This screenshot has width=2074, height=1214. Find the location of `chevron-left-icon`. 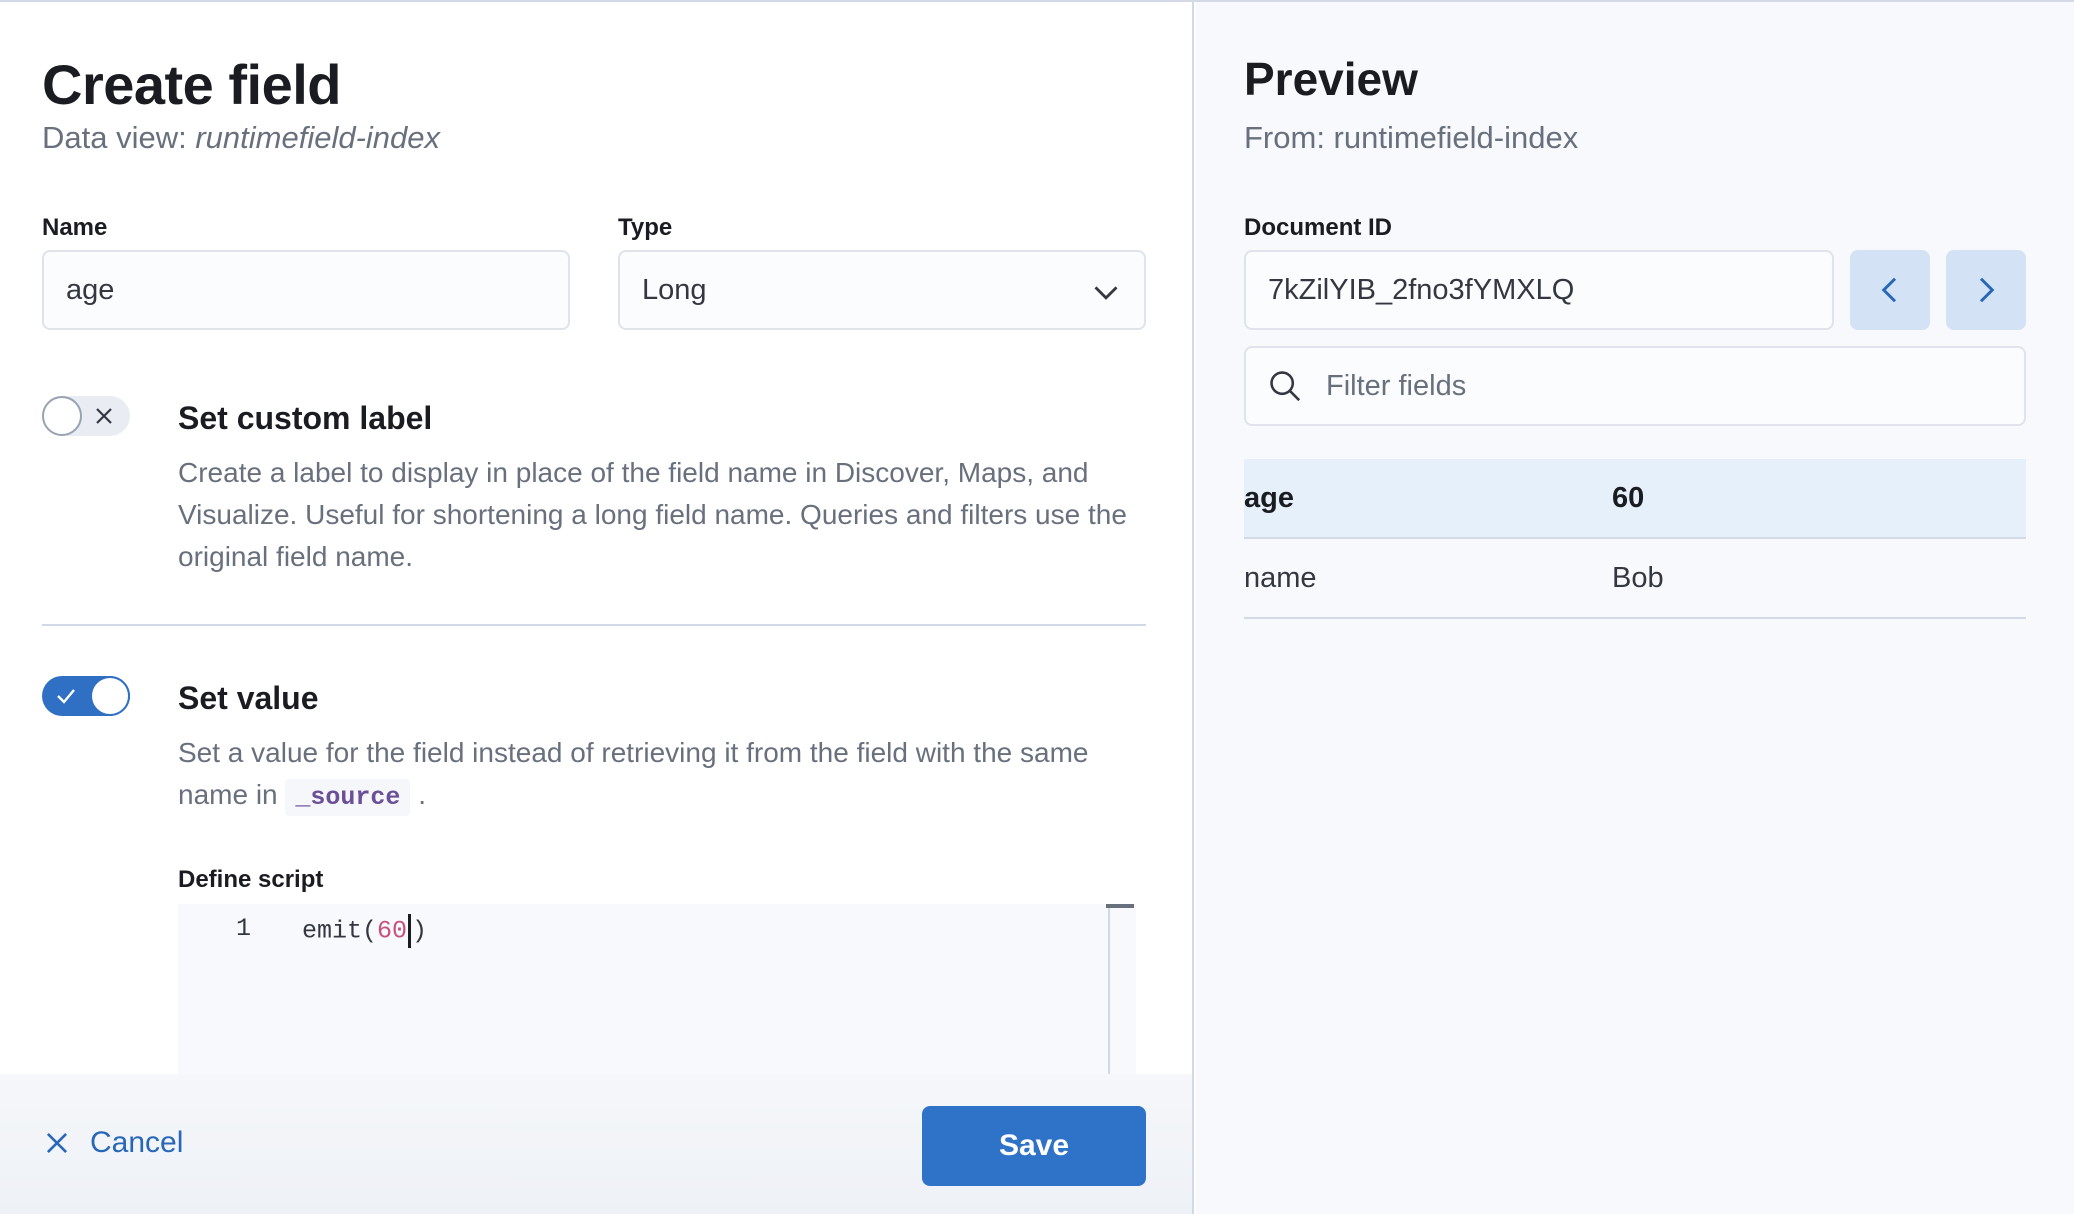

chevron-left-icon is located at coordinates (1889, 290).